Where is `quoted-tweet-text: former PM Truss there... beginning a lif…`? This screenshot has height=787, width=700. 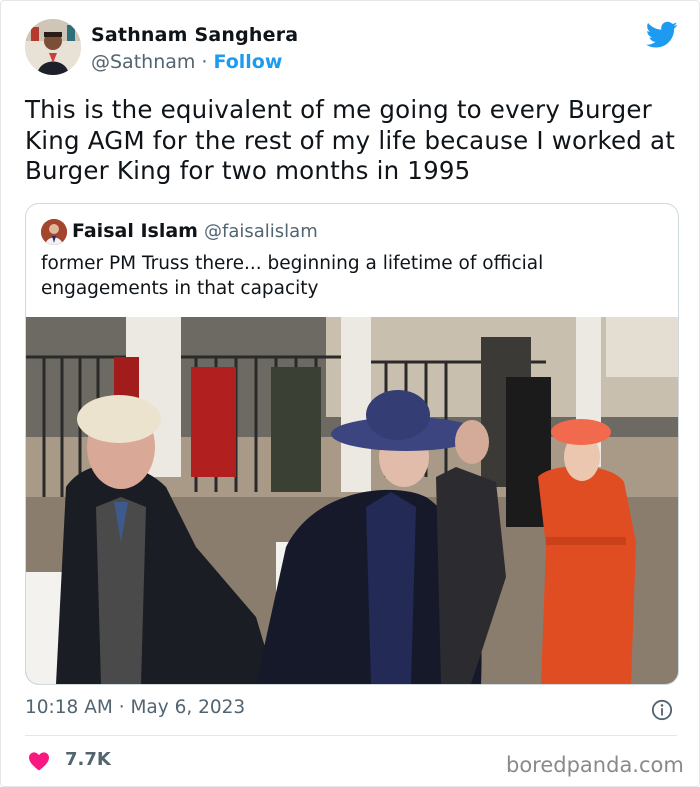 quoted-tweet-text: former PM Truss there... beginning a lif… is located at coordinates (292, 276).